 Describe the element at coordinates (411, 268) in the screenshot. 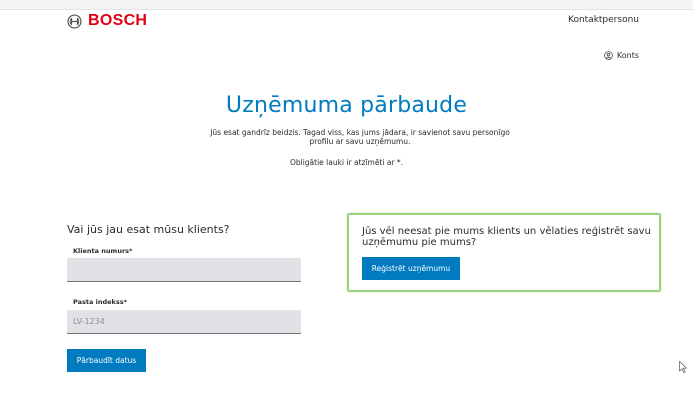

I see `register-company-button: Reģistrēt uzņēmumu` at that location.